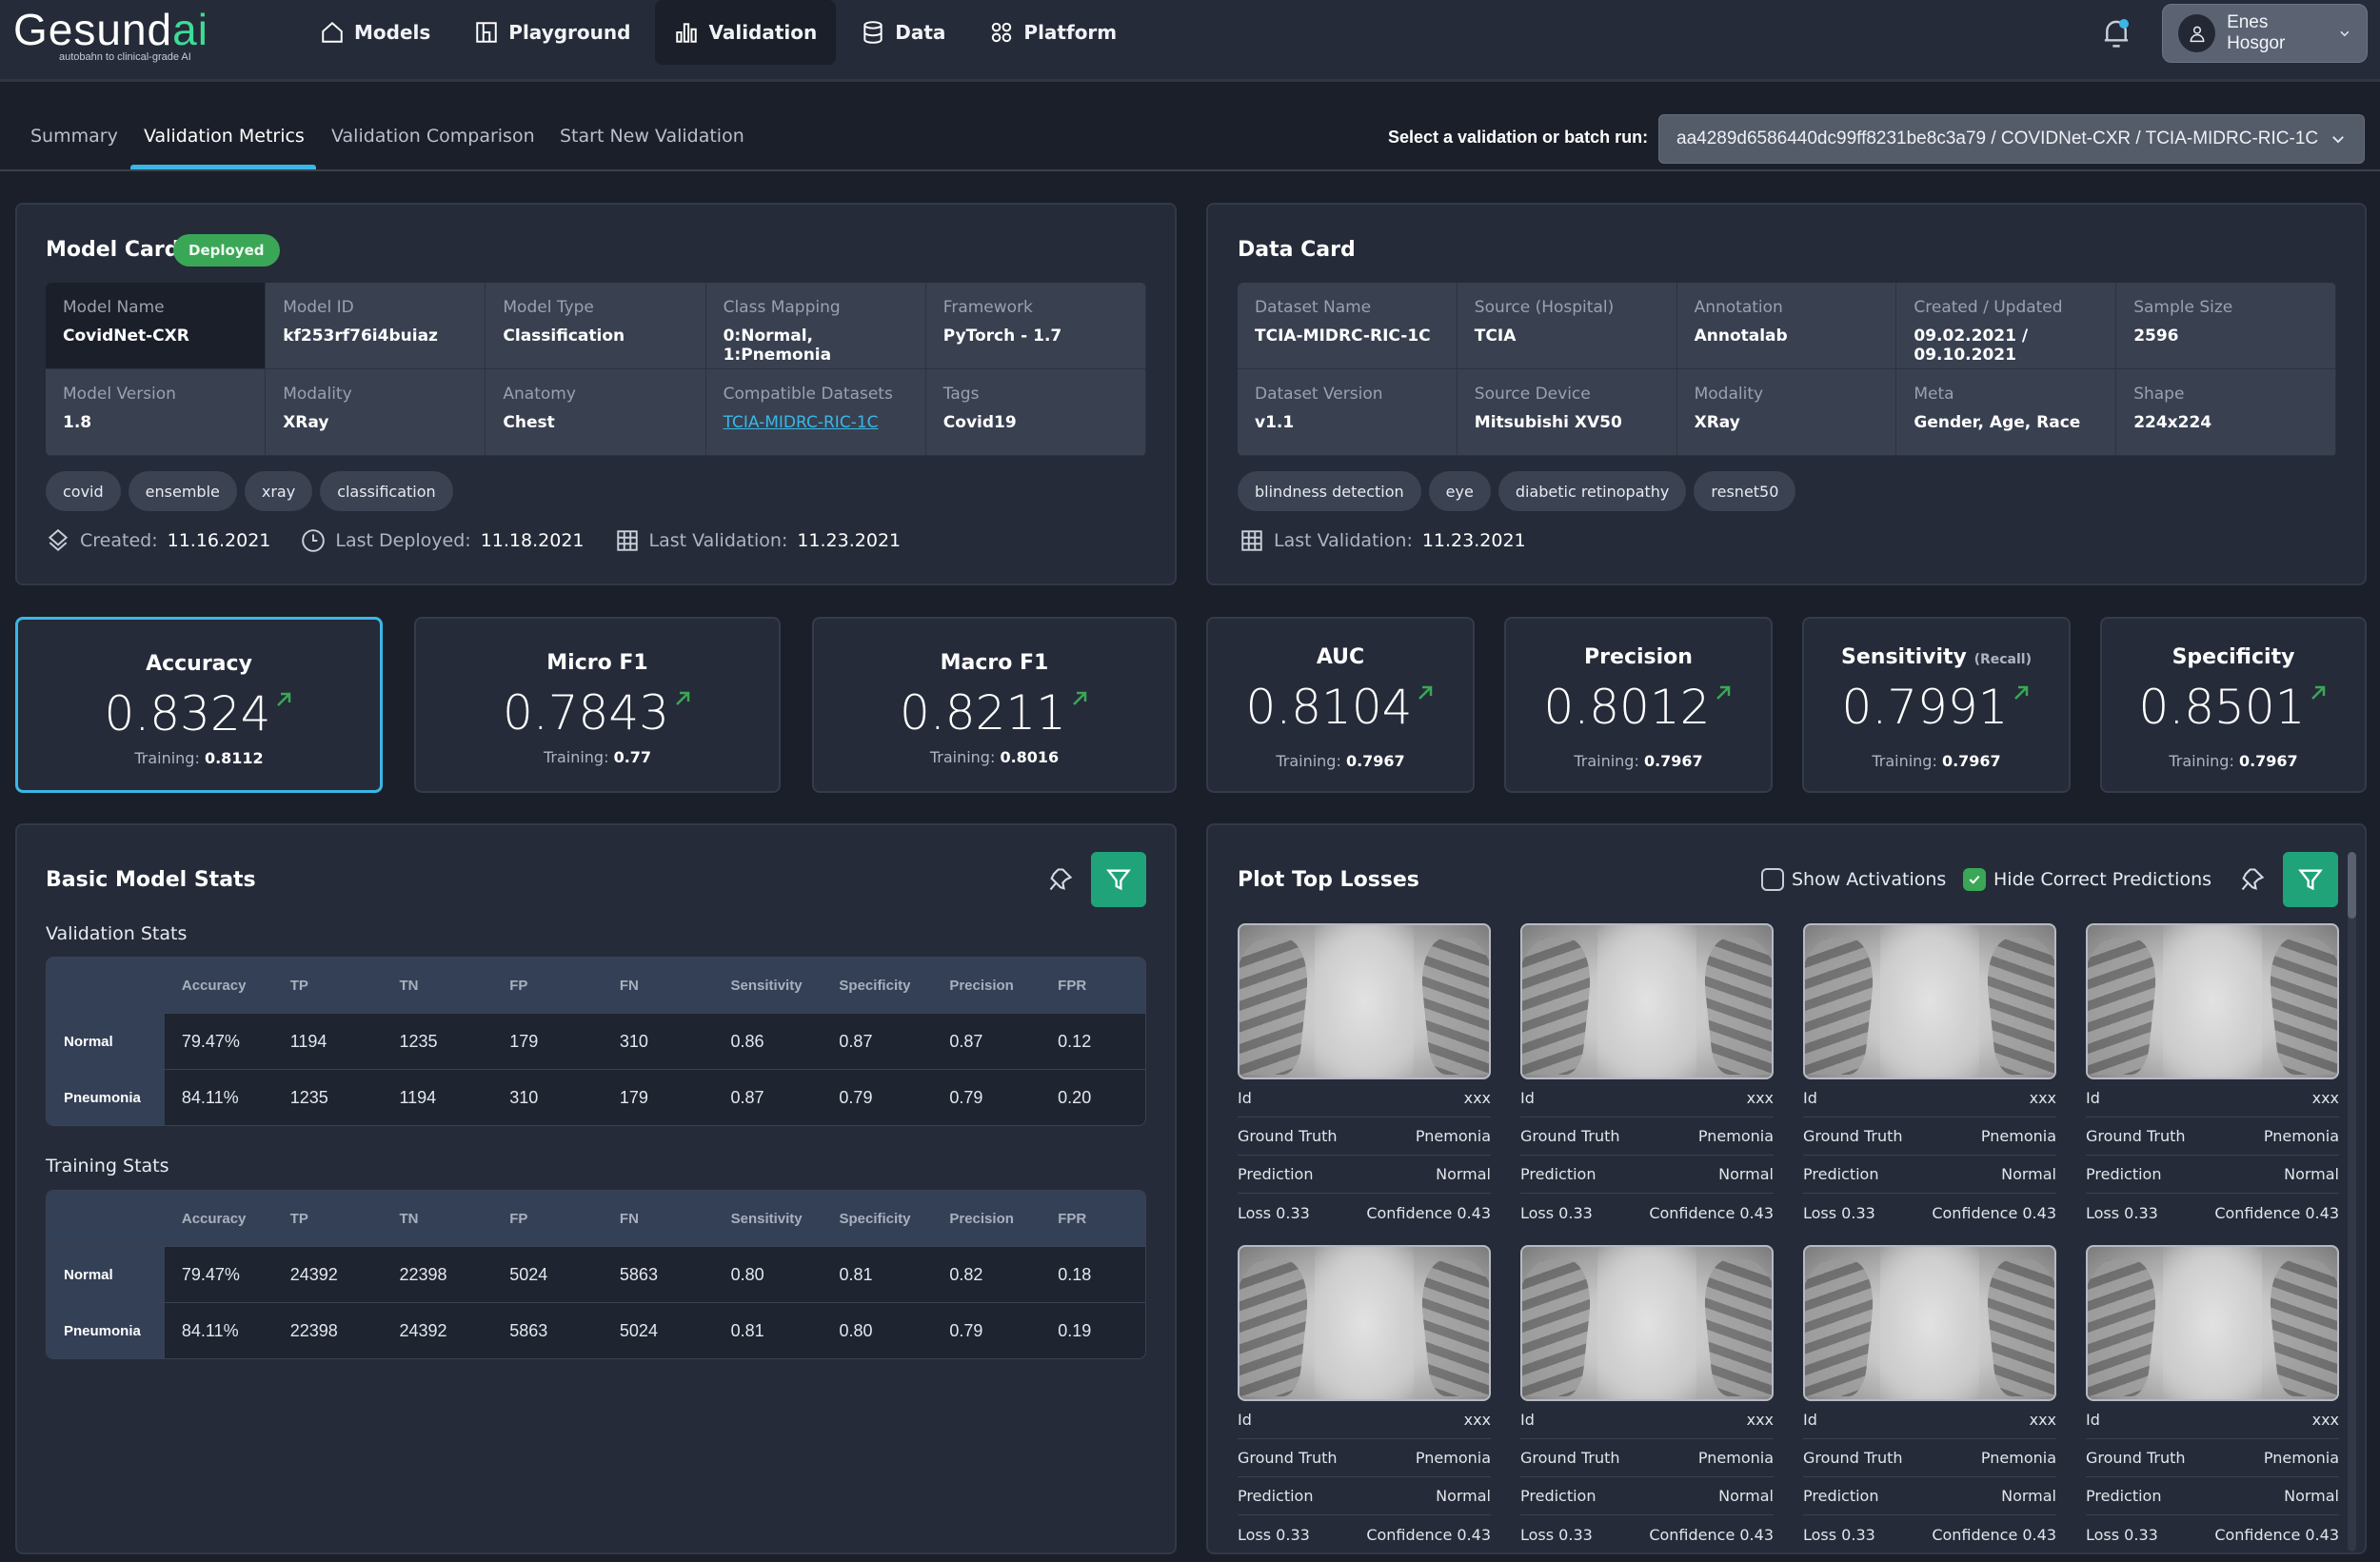 The image size is (2380, 1562). What do you see at coordinates (2352, 886) in the screenshot?
I see `scrollbar-thumb` at bounding box center [2352, 886].